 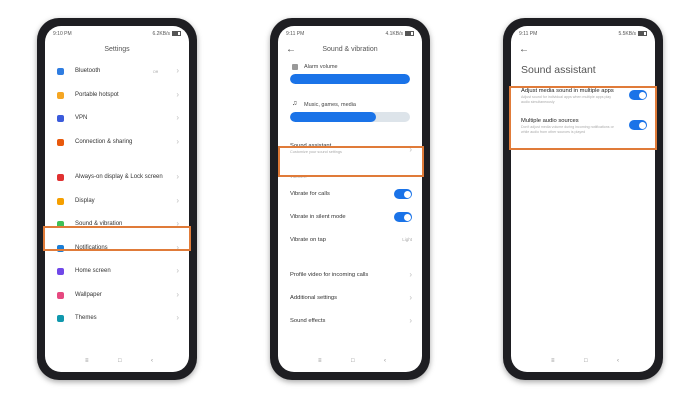 What do you see at coordinates (81, 118) in the screenshot?
I see `settings-item-label: VPN` at bounding box center [81, 118].